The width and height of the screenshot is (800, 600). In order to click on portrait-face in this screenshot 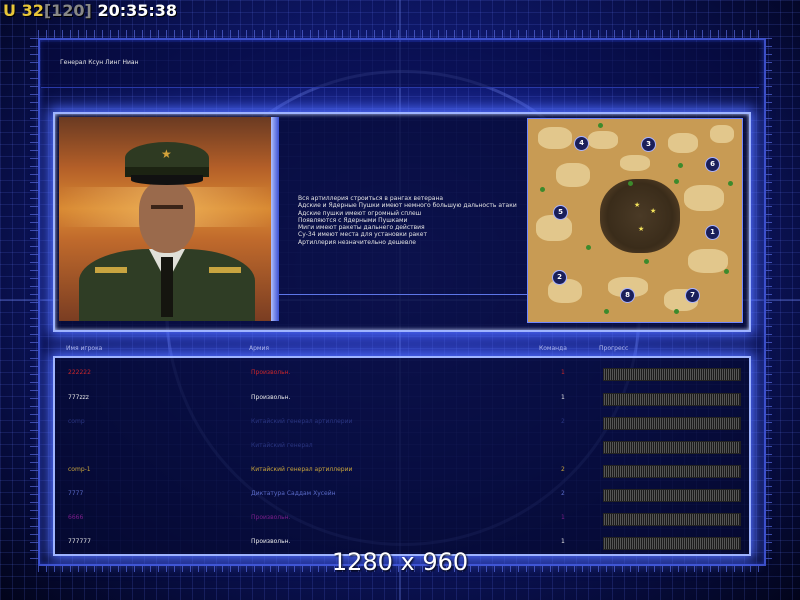, I will do `click(167, 217)`.